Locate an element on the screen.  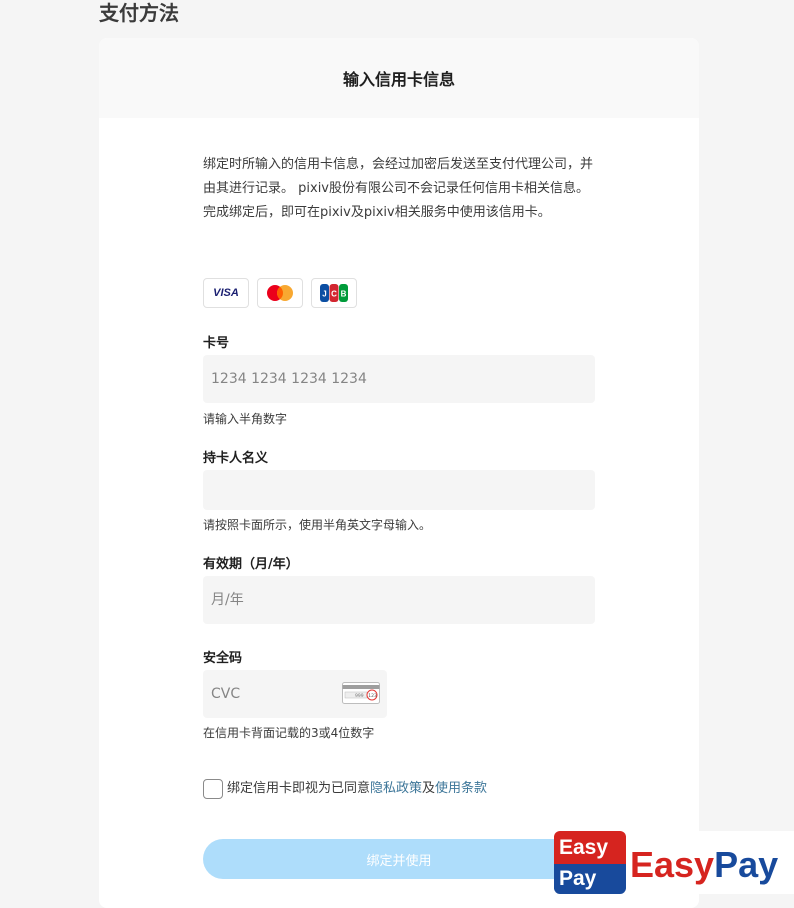
easypay-badge: Easy Pay is located at coordinates (590, 862).